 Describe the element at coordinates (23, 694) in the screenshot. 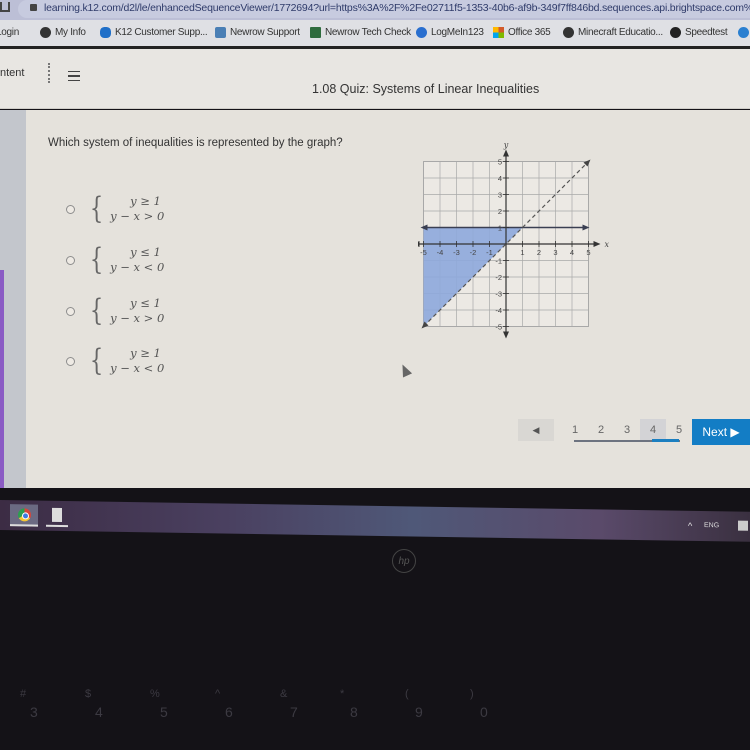

I see `keyboard-key-symbol: #` at that location.